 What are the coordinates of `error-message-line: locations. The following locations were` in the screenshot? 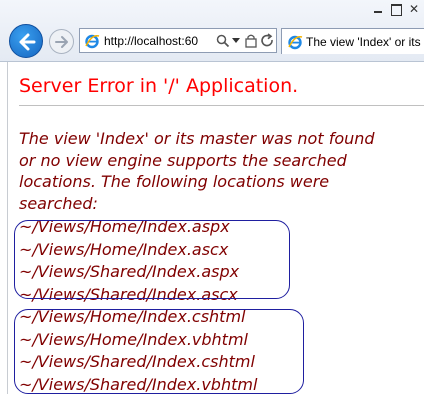 It's located at (174, 181).